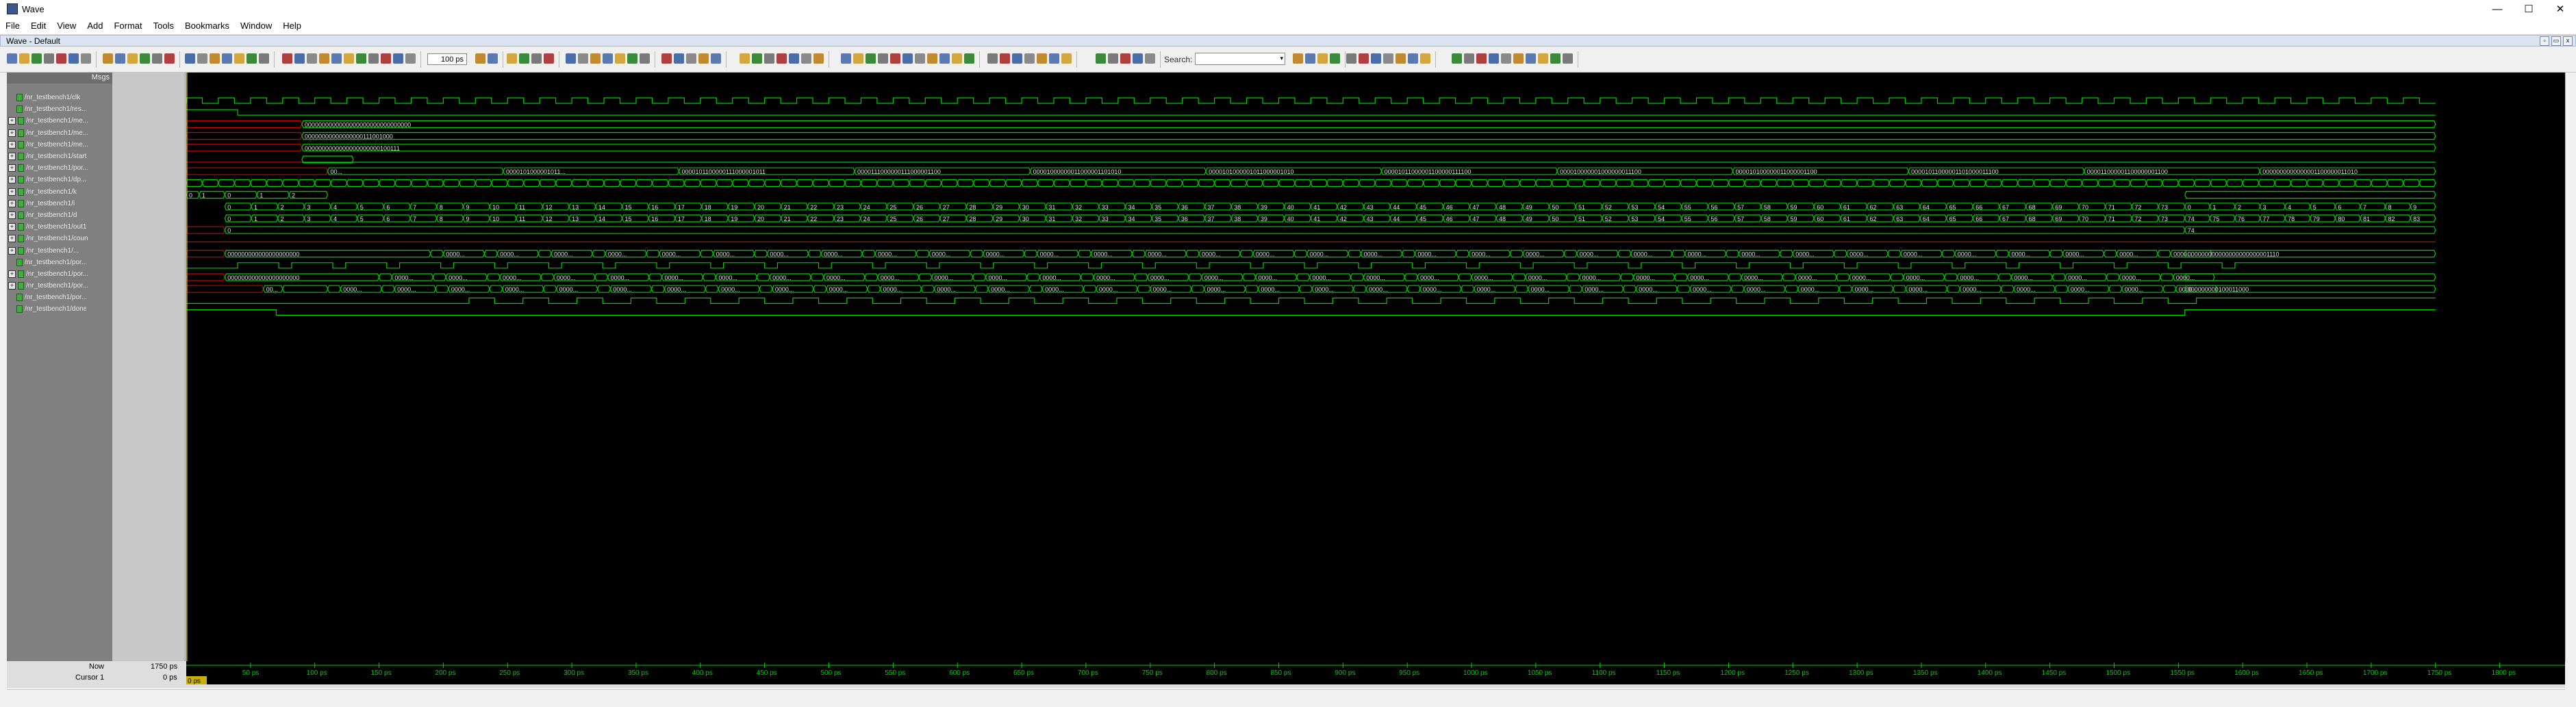 This screenshot has width=2576, height=707. What do you see at coordinates (89, 677) in the screenshot?
I see `cursor-label: Cursor 1` at bounding box center [89, 677].